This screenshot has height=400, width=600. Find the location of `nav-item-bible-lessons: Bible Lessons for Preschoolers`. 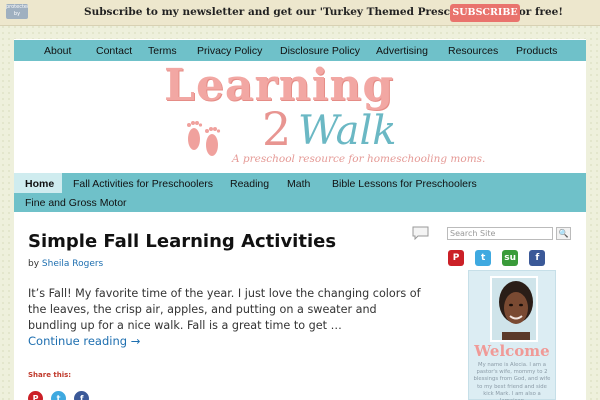

nav-item-bible-lessons: Bible Lessons for Preschoolers is located at coordinates (404, 184).